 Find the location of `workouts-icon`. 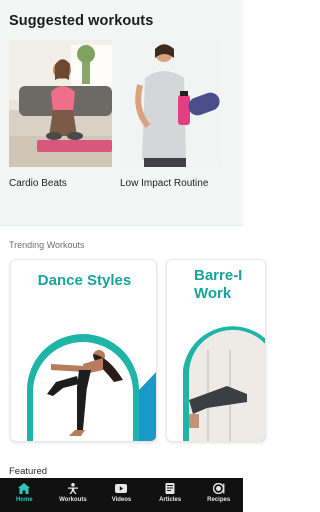

workouts-icon is located at coordinates (72, 488).